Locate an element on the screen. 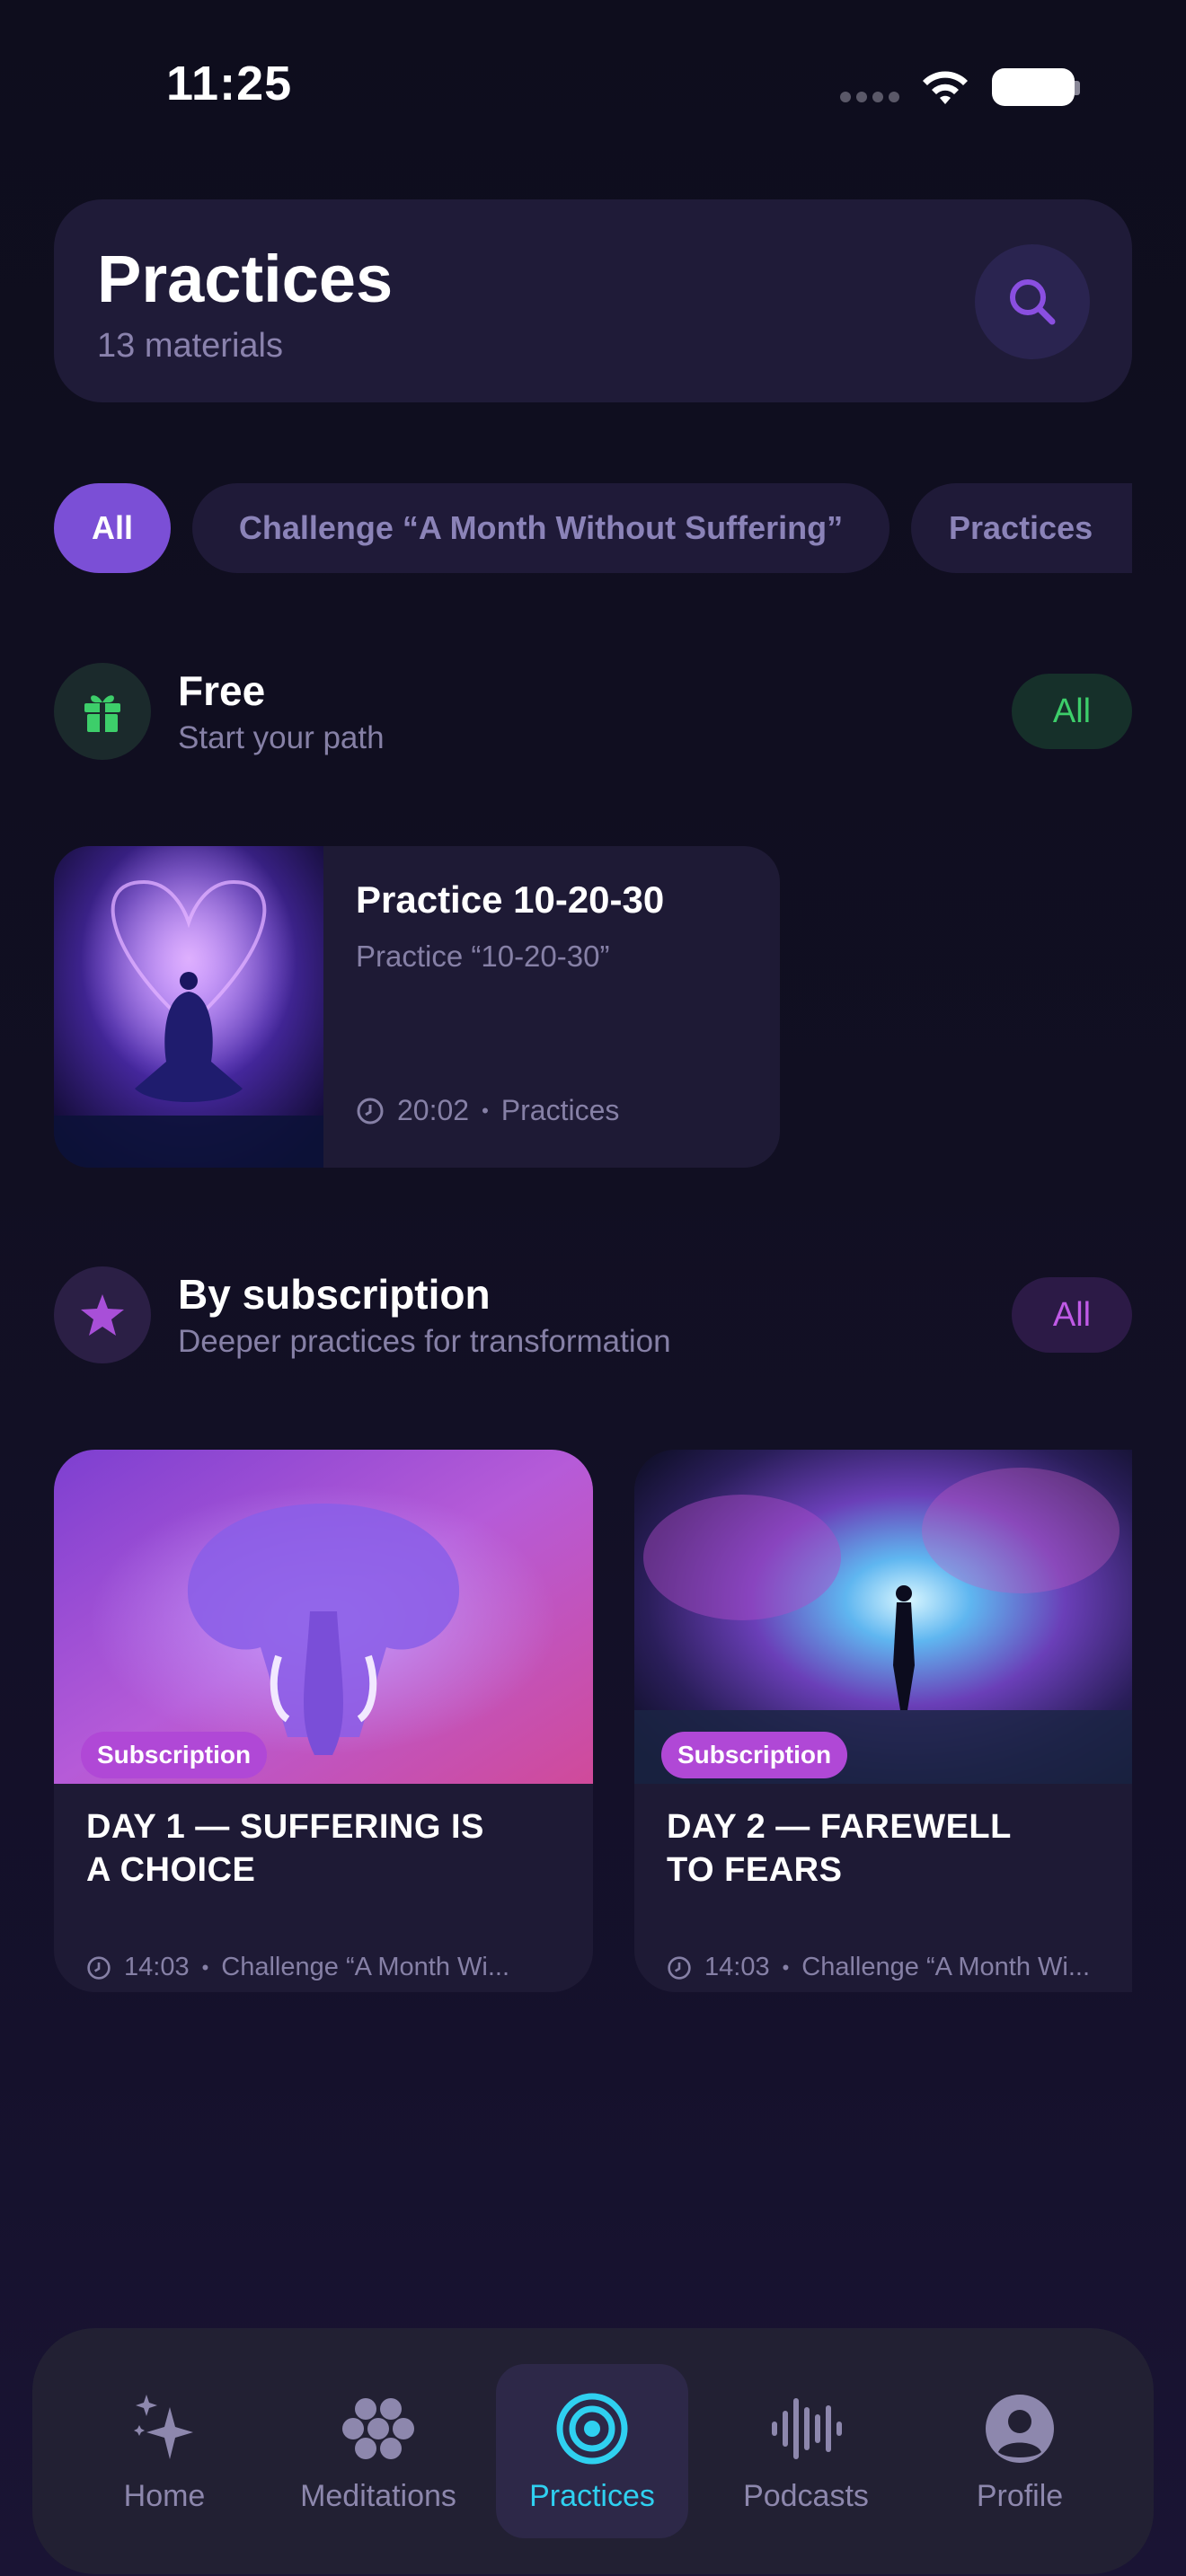 The height and width of the screenshot is (2576, 1186). star-icon is located at coordinates (102, 1315).